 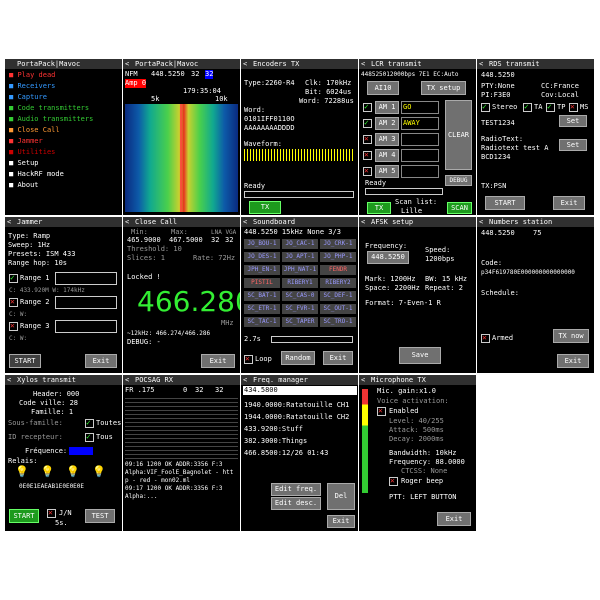 What do you see at coordinates (381, 411) in the screenshot?
I see `enabled-checkbox` at bounding box center [381, 411].